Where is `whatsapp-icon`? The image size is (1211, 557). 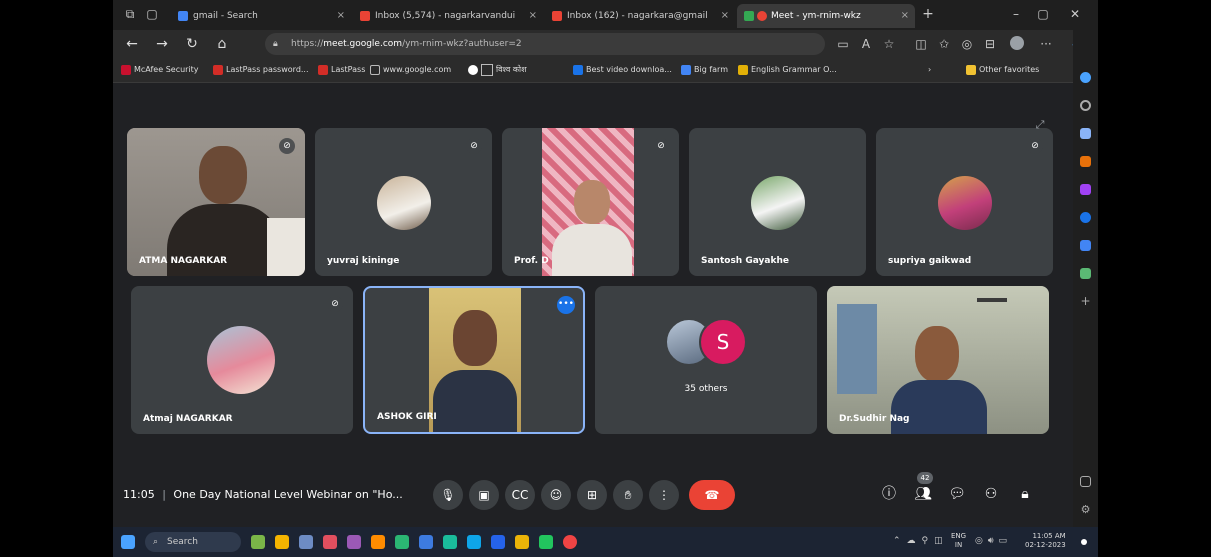
whatsapp-icon is located at coordinates (546, 542).